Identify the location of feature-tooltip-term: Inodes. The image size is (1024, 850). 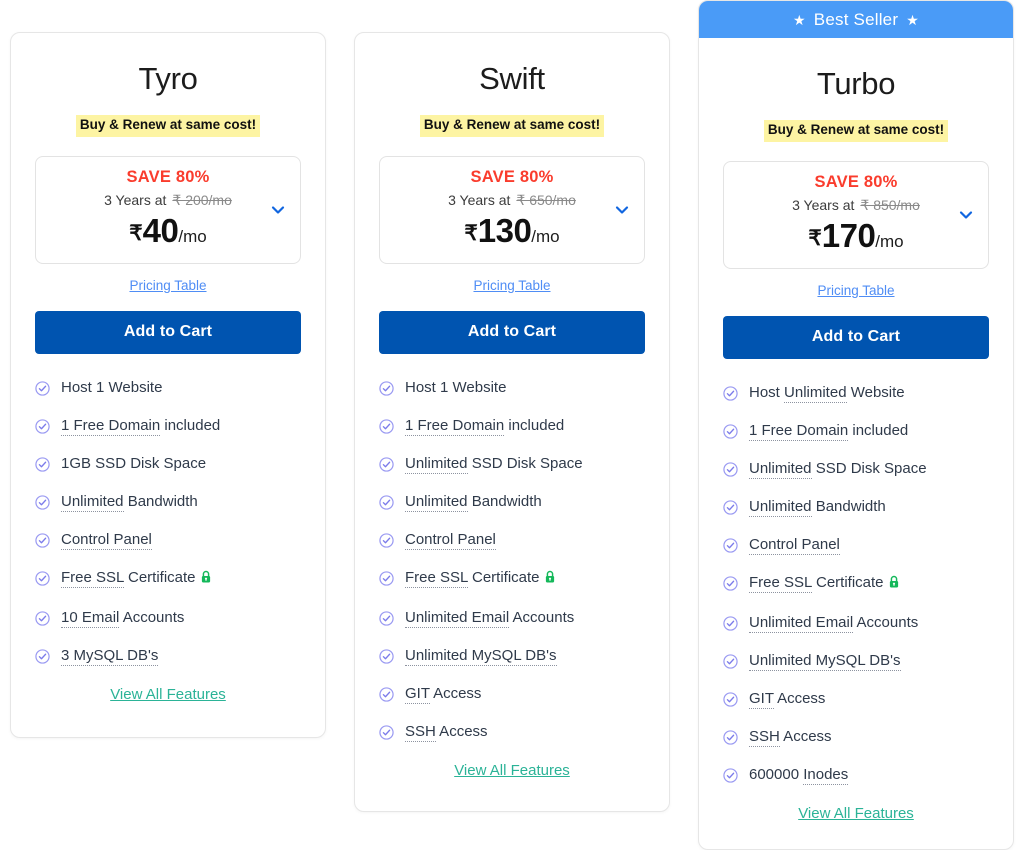
(826, 775).